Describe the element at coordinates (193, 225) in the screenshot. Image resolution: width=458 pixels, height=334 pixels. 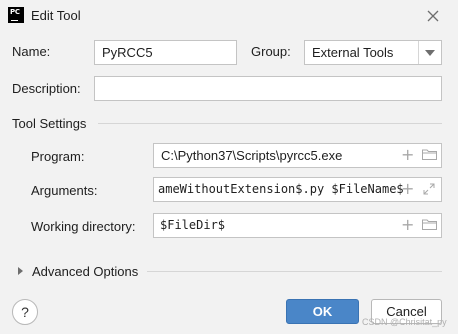
I see `working-directory-value: $FileDir$` at that location.